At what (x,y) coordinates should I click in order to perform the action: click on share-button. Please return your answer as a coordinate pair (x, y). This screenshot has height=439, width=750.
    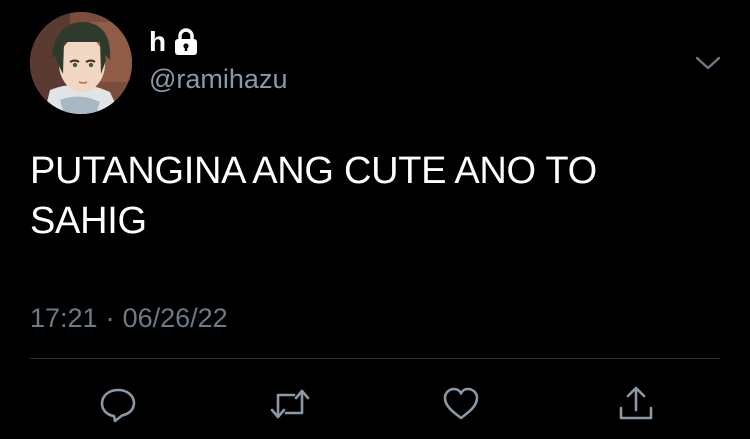
    Looking at the image, I should click on (636, 404).